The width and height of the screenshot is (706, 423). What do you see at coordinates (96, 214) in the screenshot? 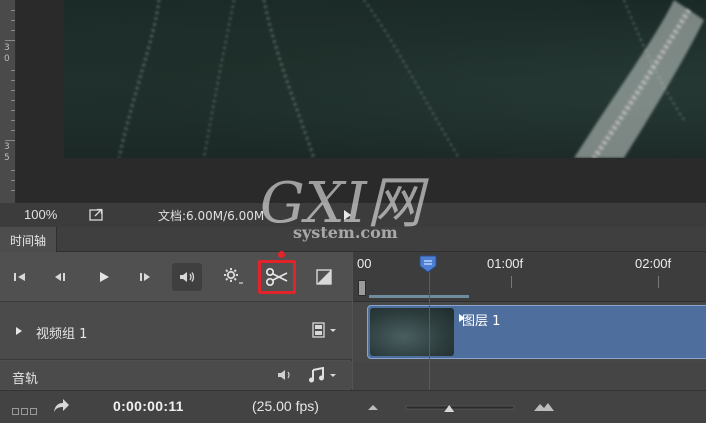
I see `export-icon` at bounding box center [96, 214].